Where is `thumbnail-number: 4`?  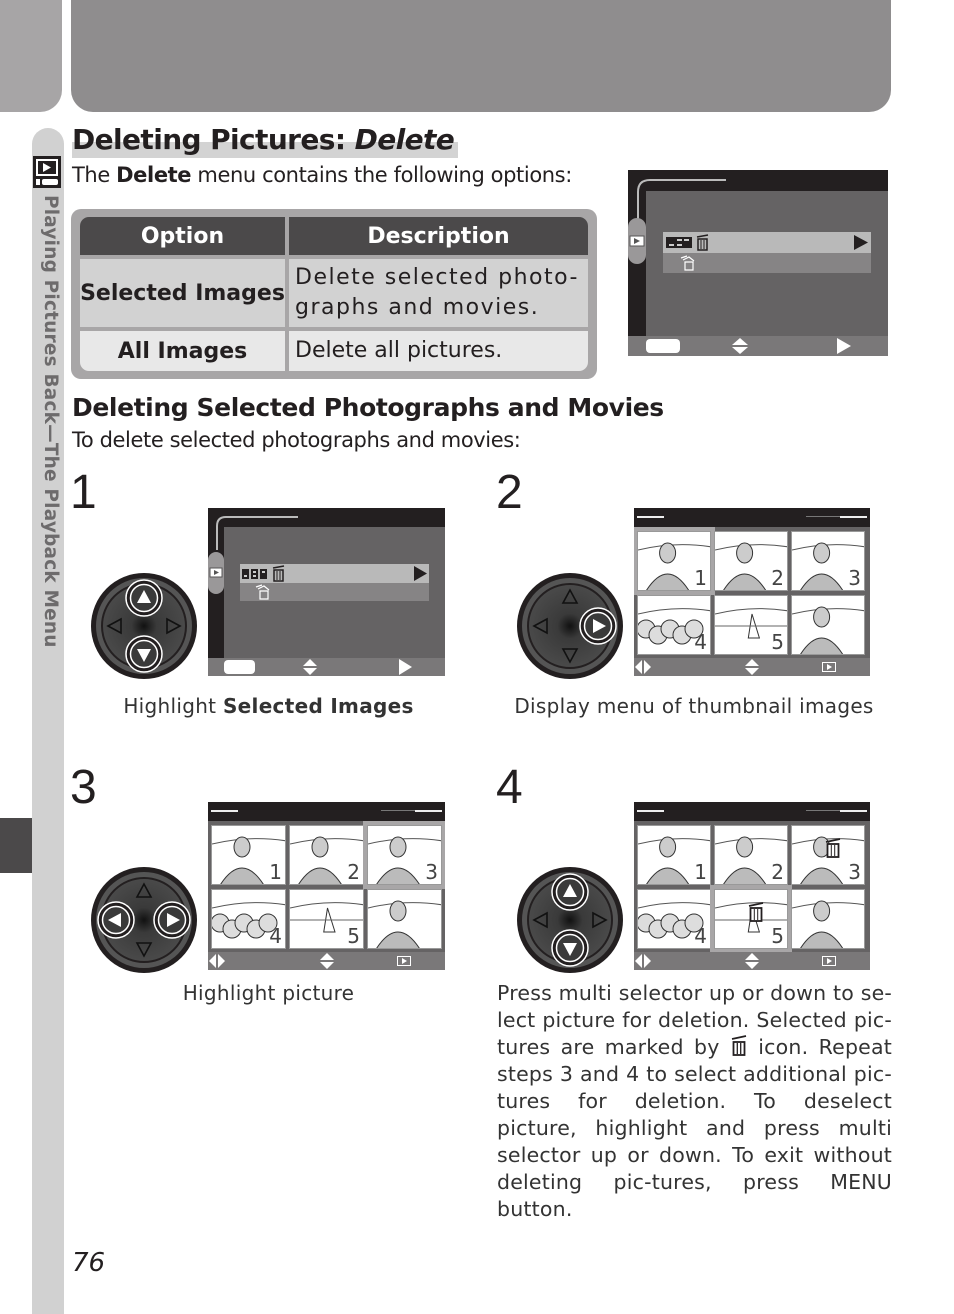
thumbnail-number: 4 is located at coordinates (275, 936).